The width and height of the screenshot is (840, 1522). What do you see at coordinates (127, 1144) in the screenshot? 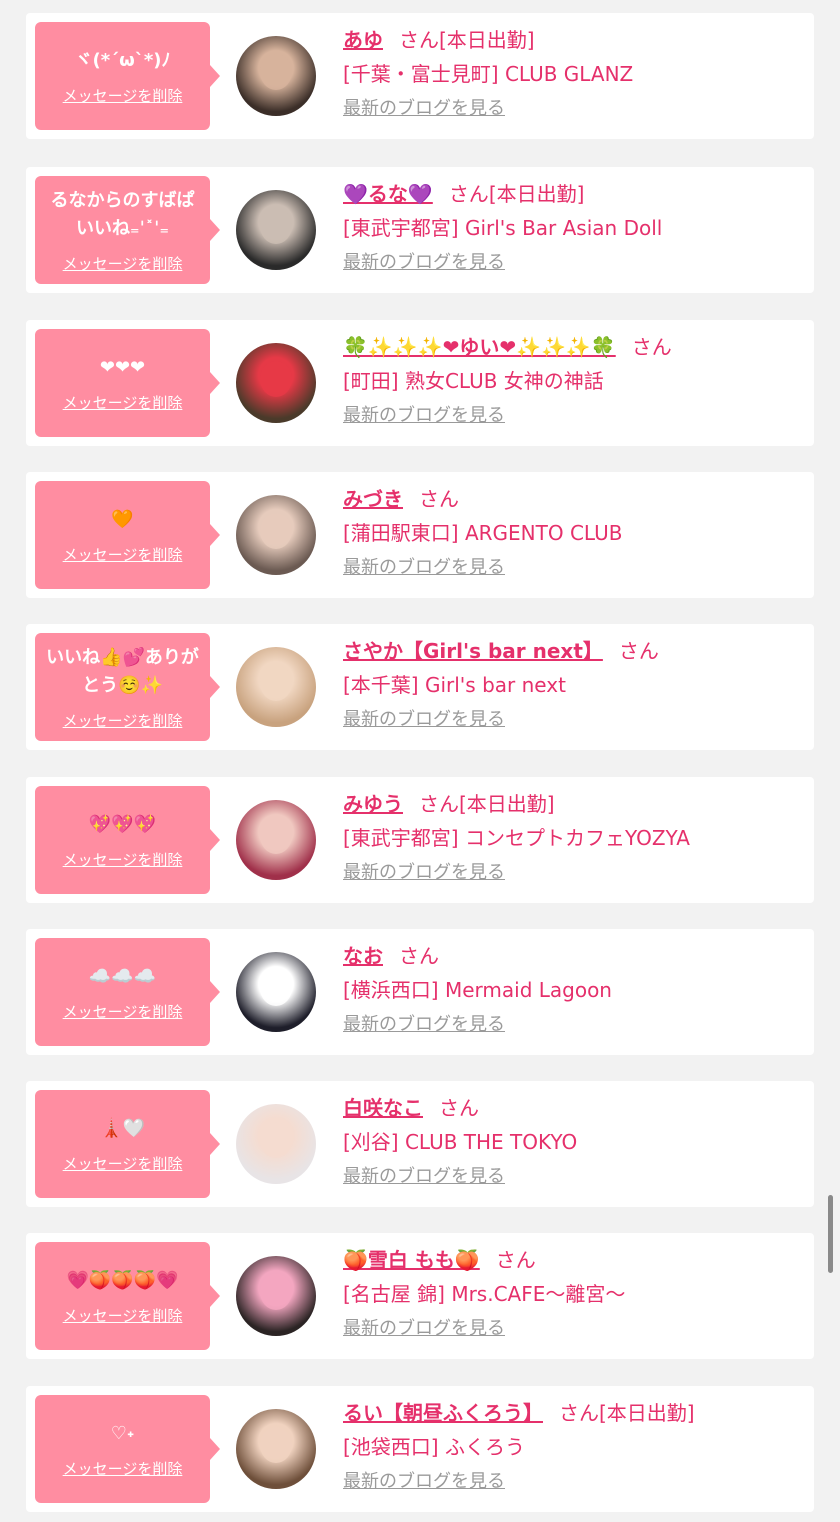
I see `message-bubble: 🗼🤍 メッセージを削除` at bounding box center [127, 1144].